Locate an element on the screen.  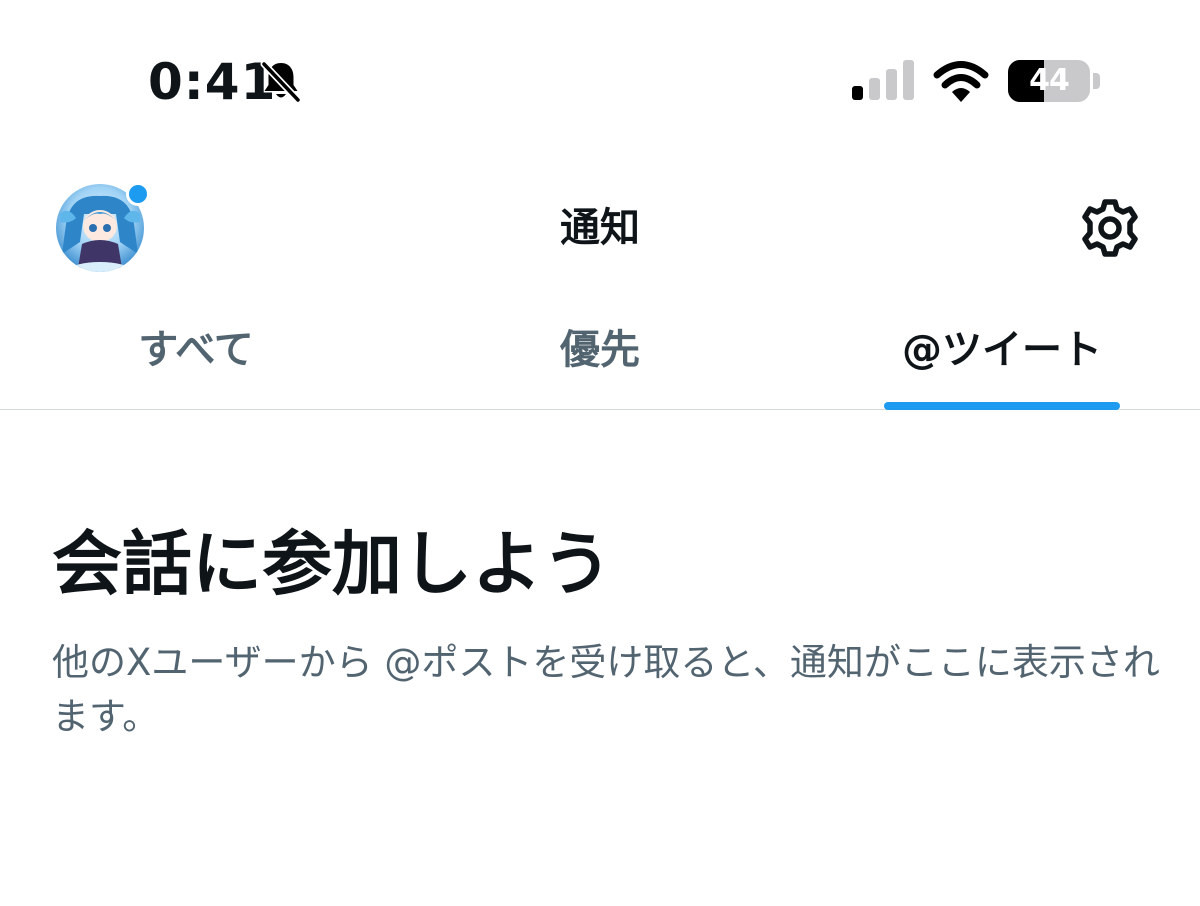
tab-mentions: @ツイート is located at coordinates (1002, 355).